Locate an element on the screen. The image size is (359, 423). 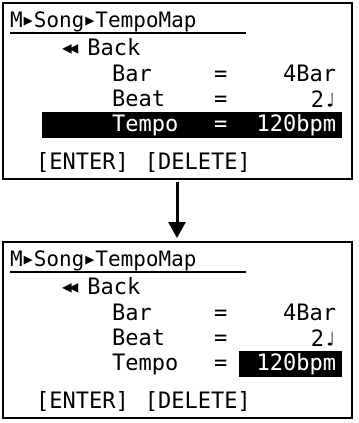
param-value: 120bpm is located at coordinates (296, 124).